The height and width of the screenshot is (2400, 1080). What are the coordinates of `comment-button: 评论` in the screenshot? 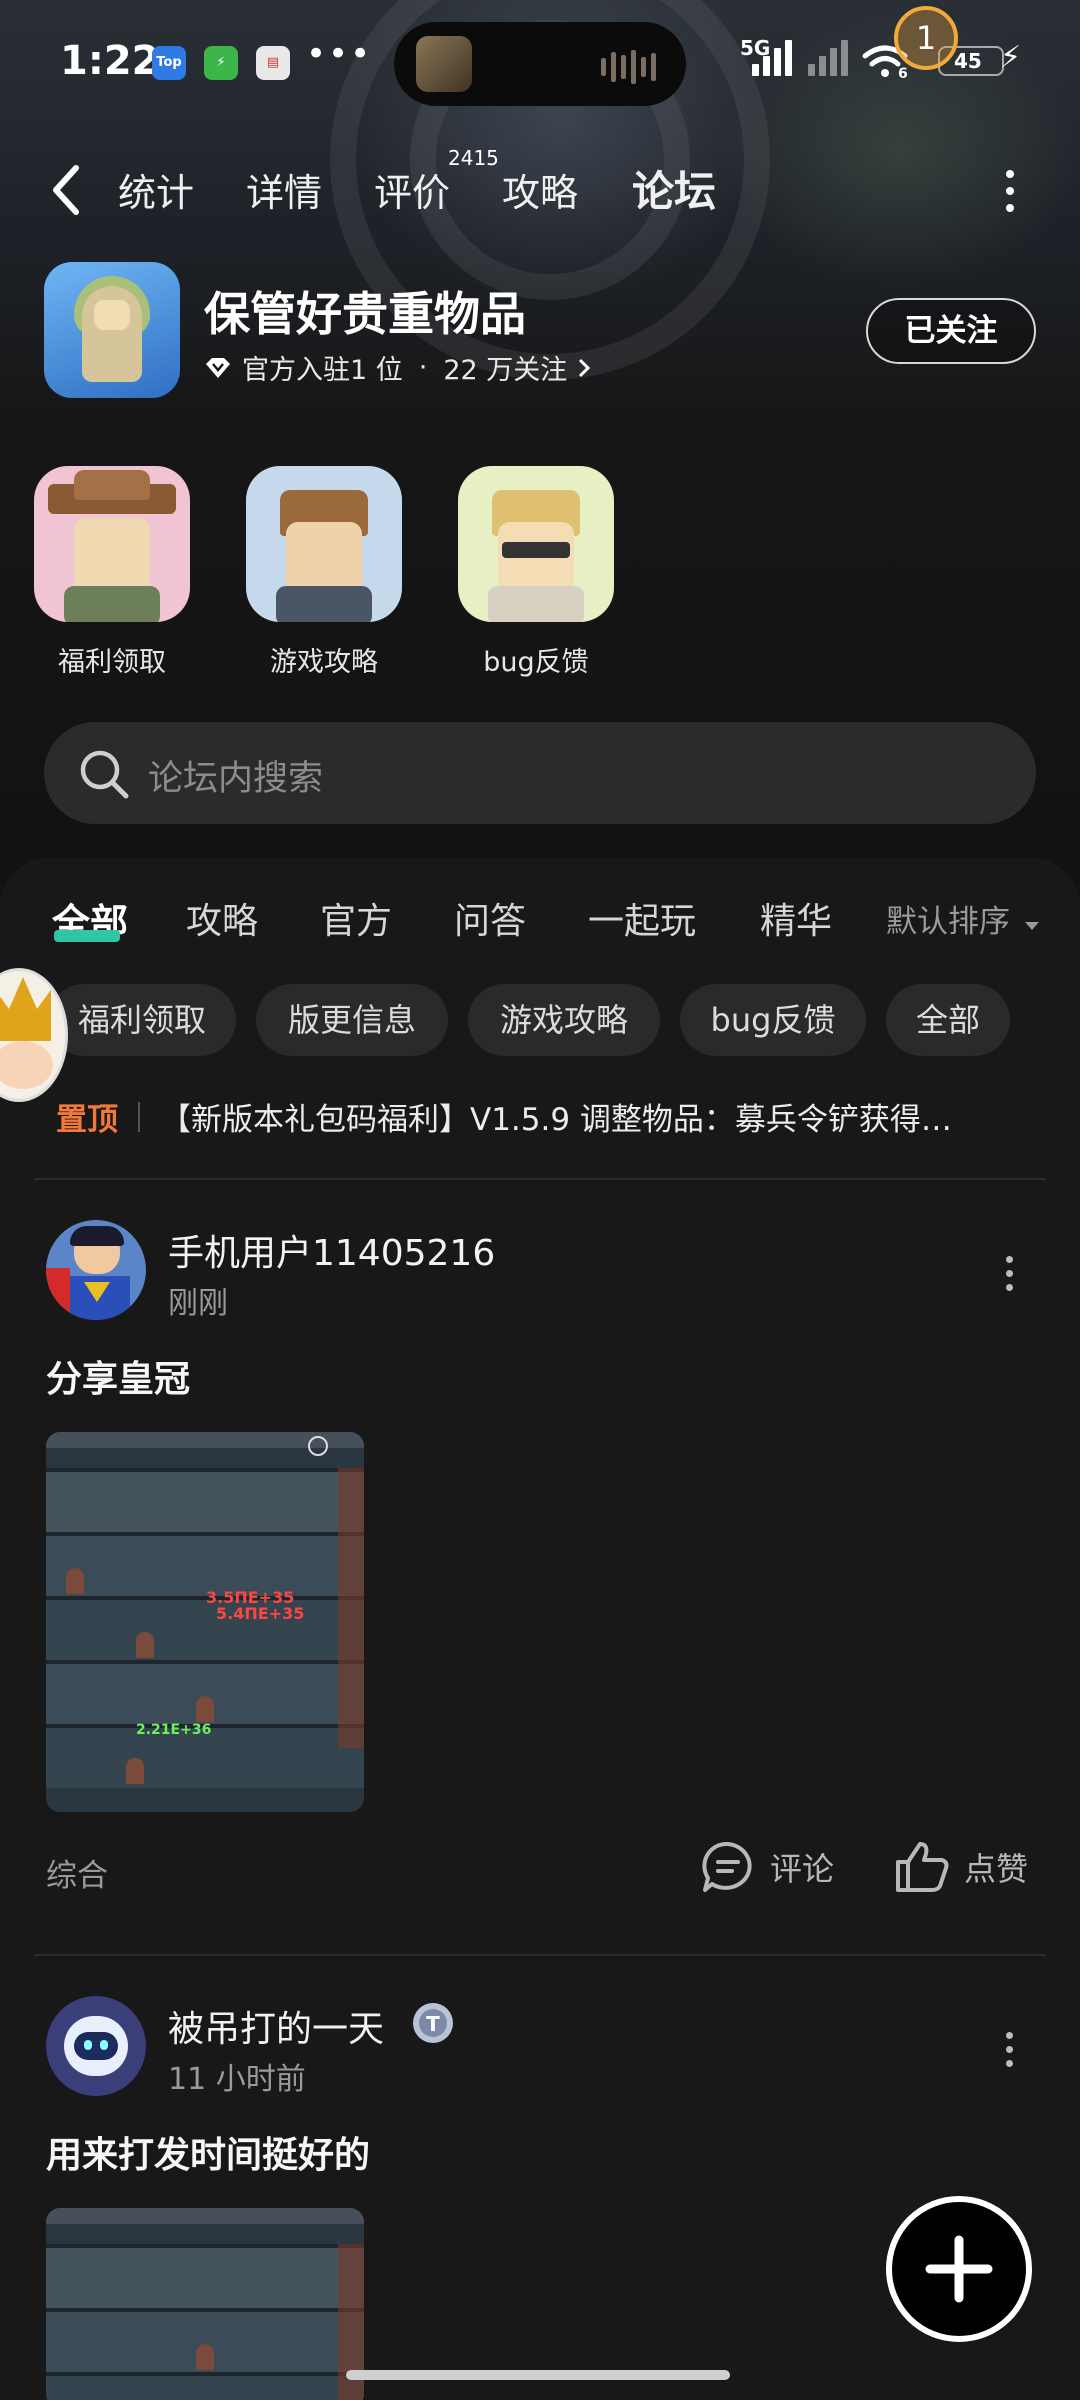 It's located at (767, 1867).